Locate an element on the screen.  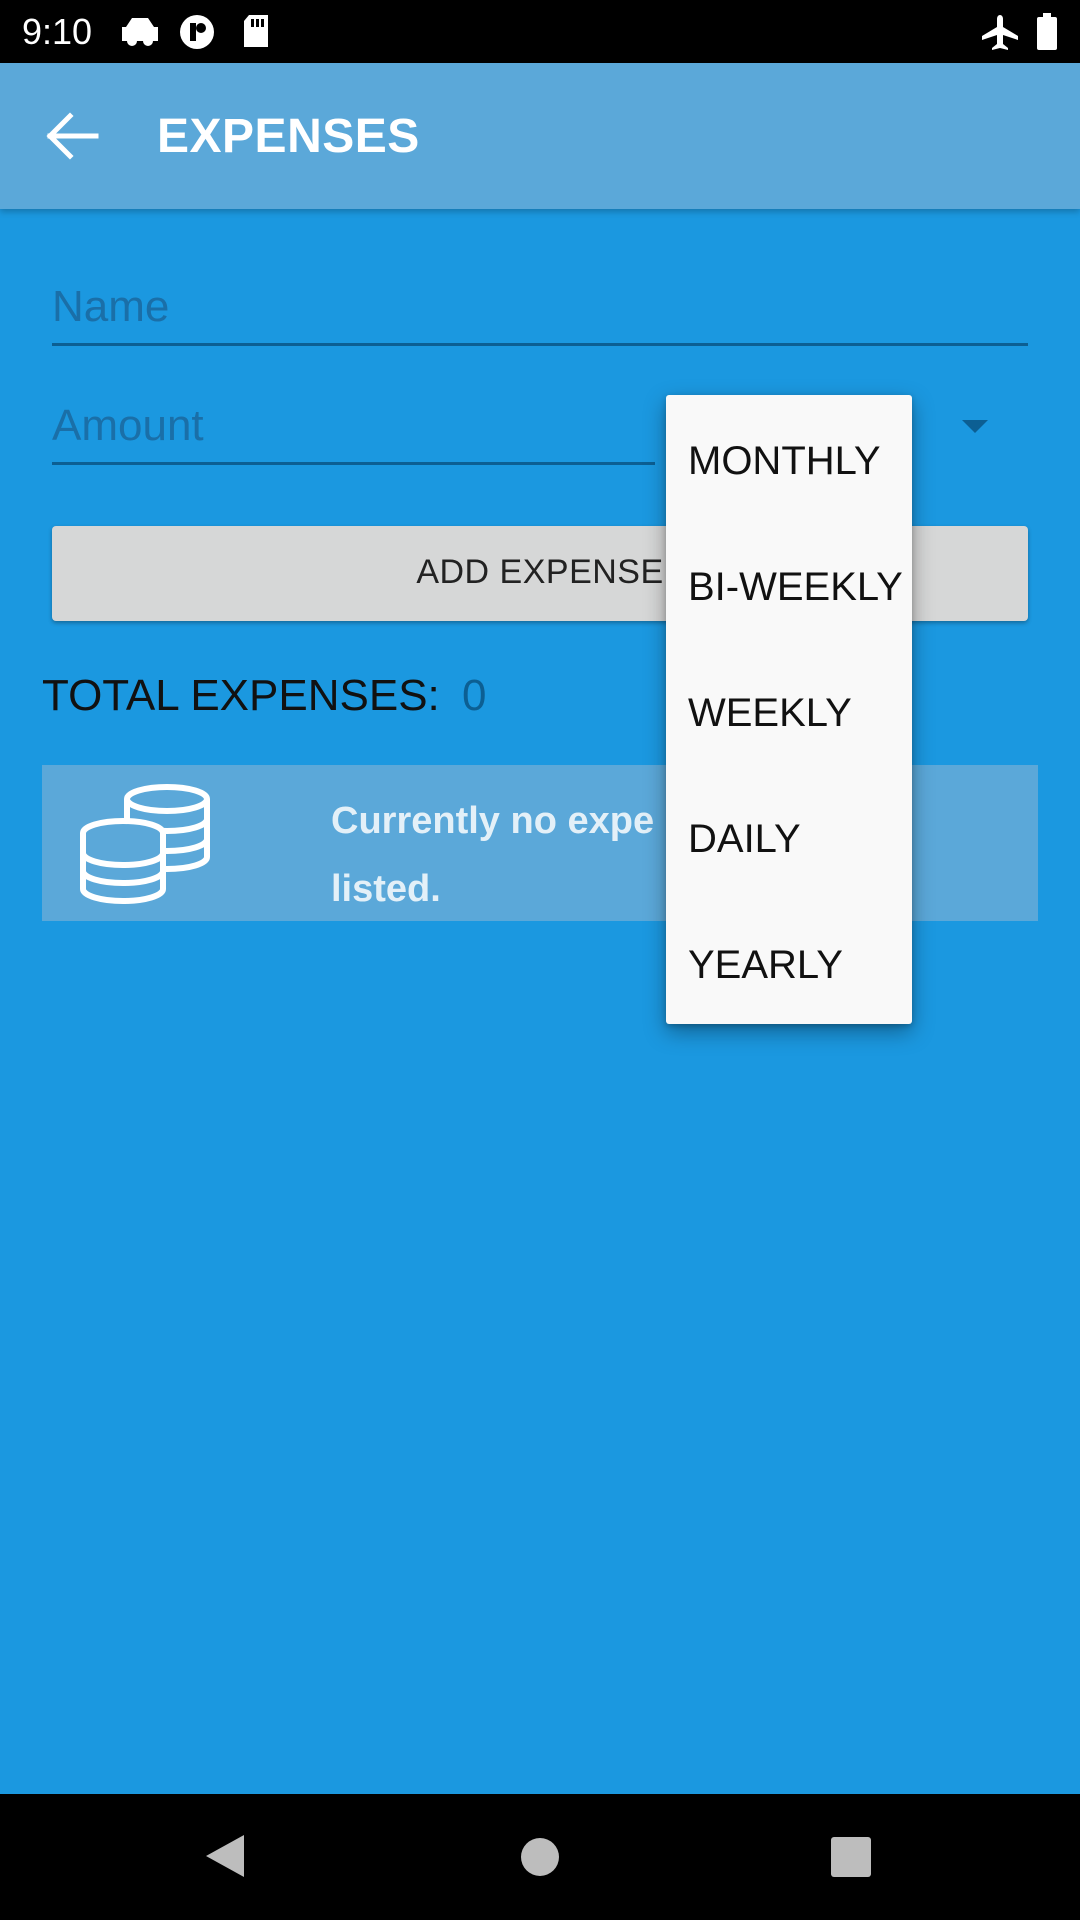
status-bar: 9:10 is located at coordinates (540, 31).